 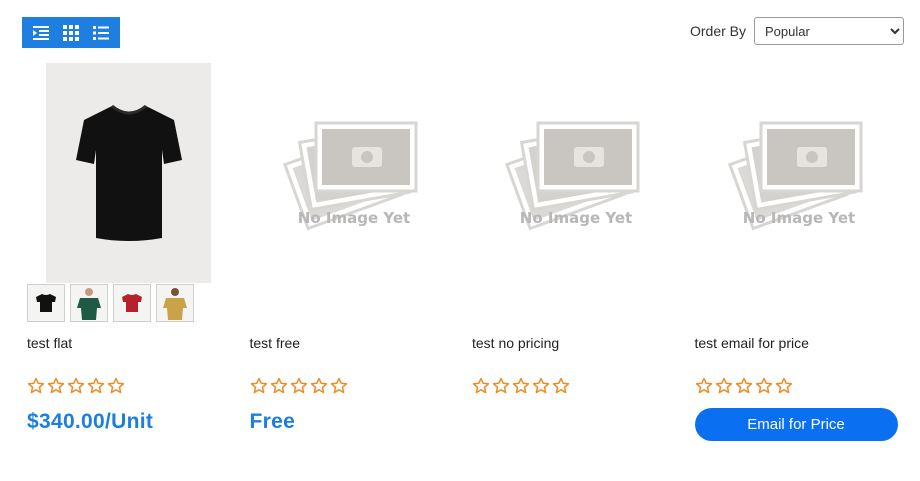 I want to click on email-for-price-button: Email for Price, so click(x=796, y=424).